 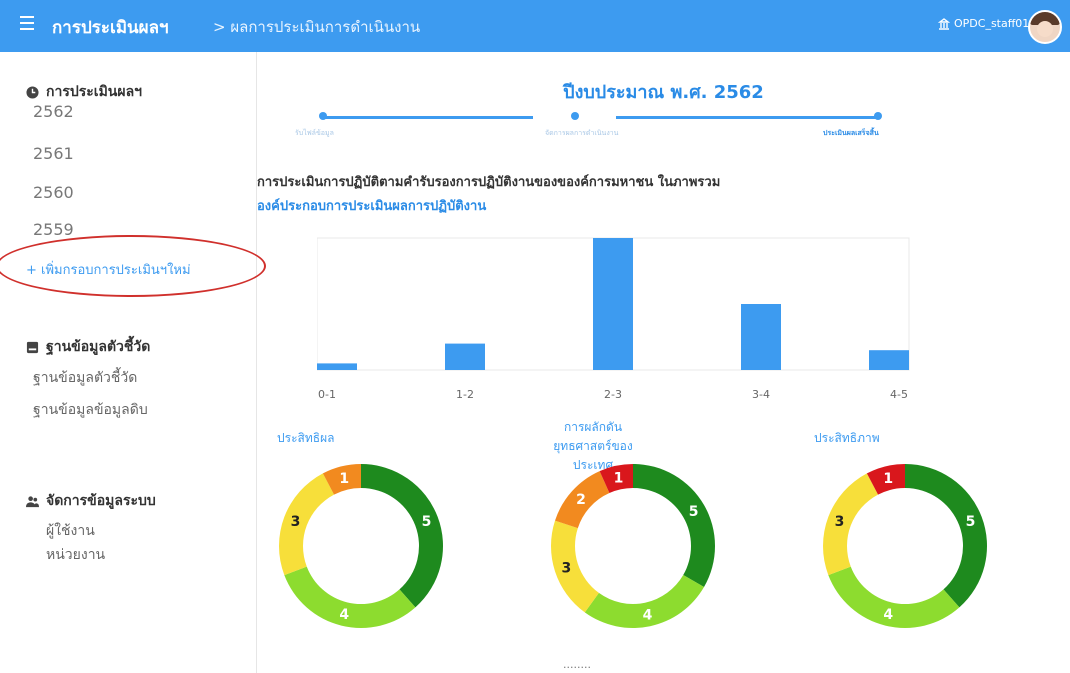 I want to click on sidebar-section-evaluation: การประเมินผลฯ, so click(x=84, y=92).